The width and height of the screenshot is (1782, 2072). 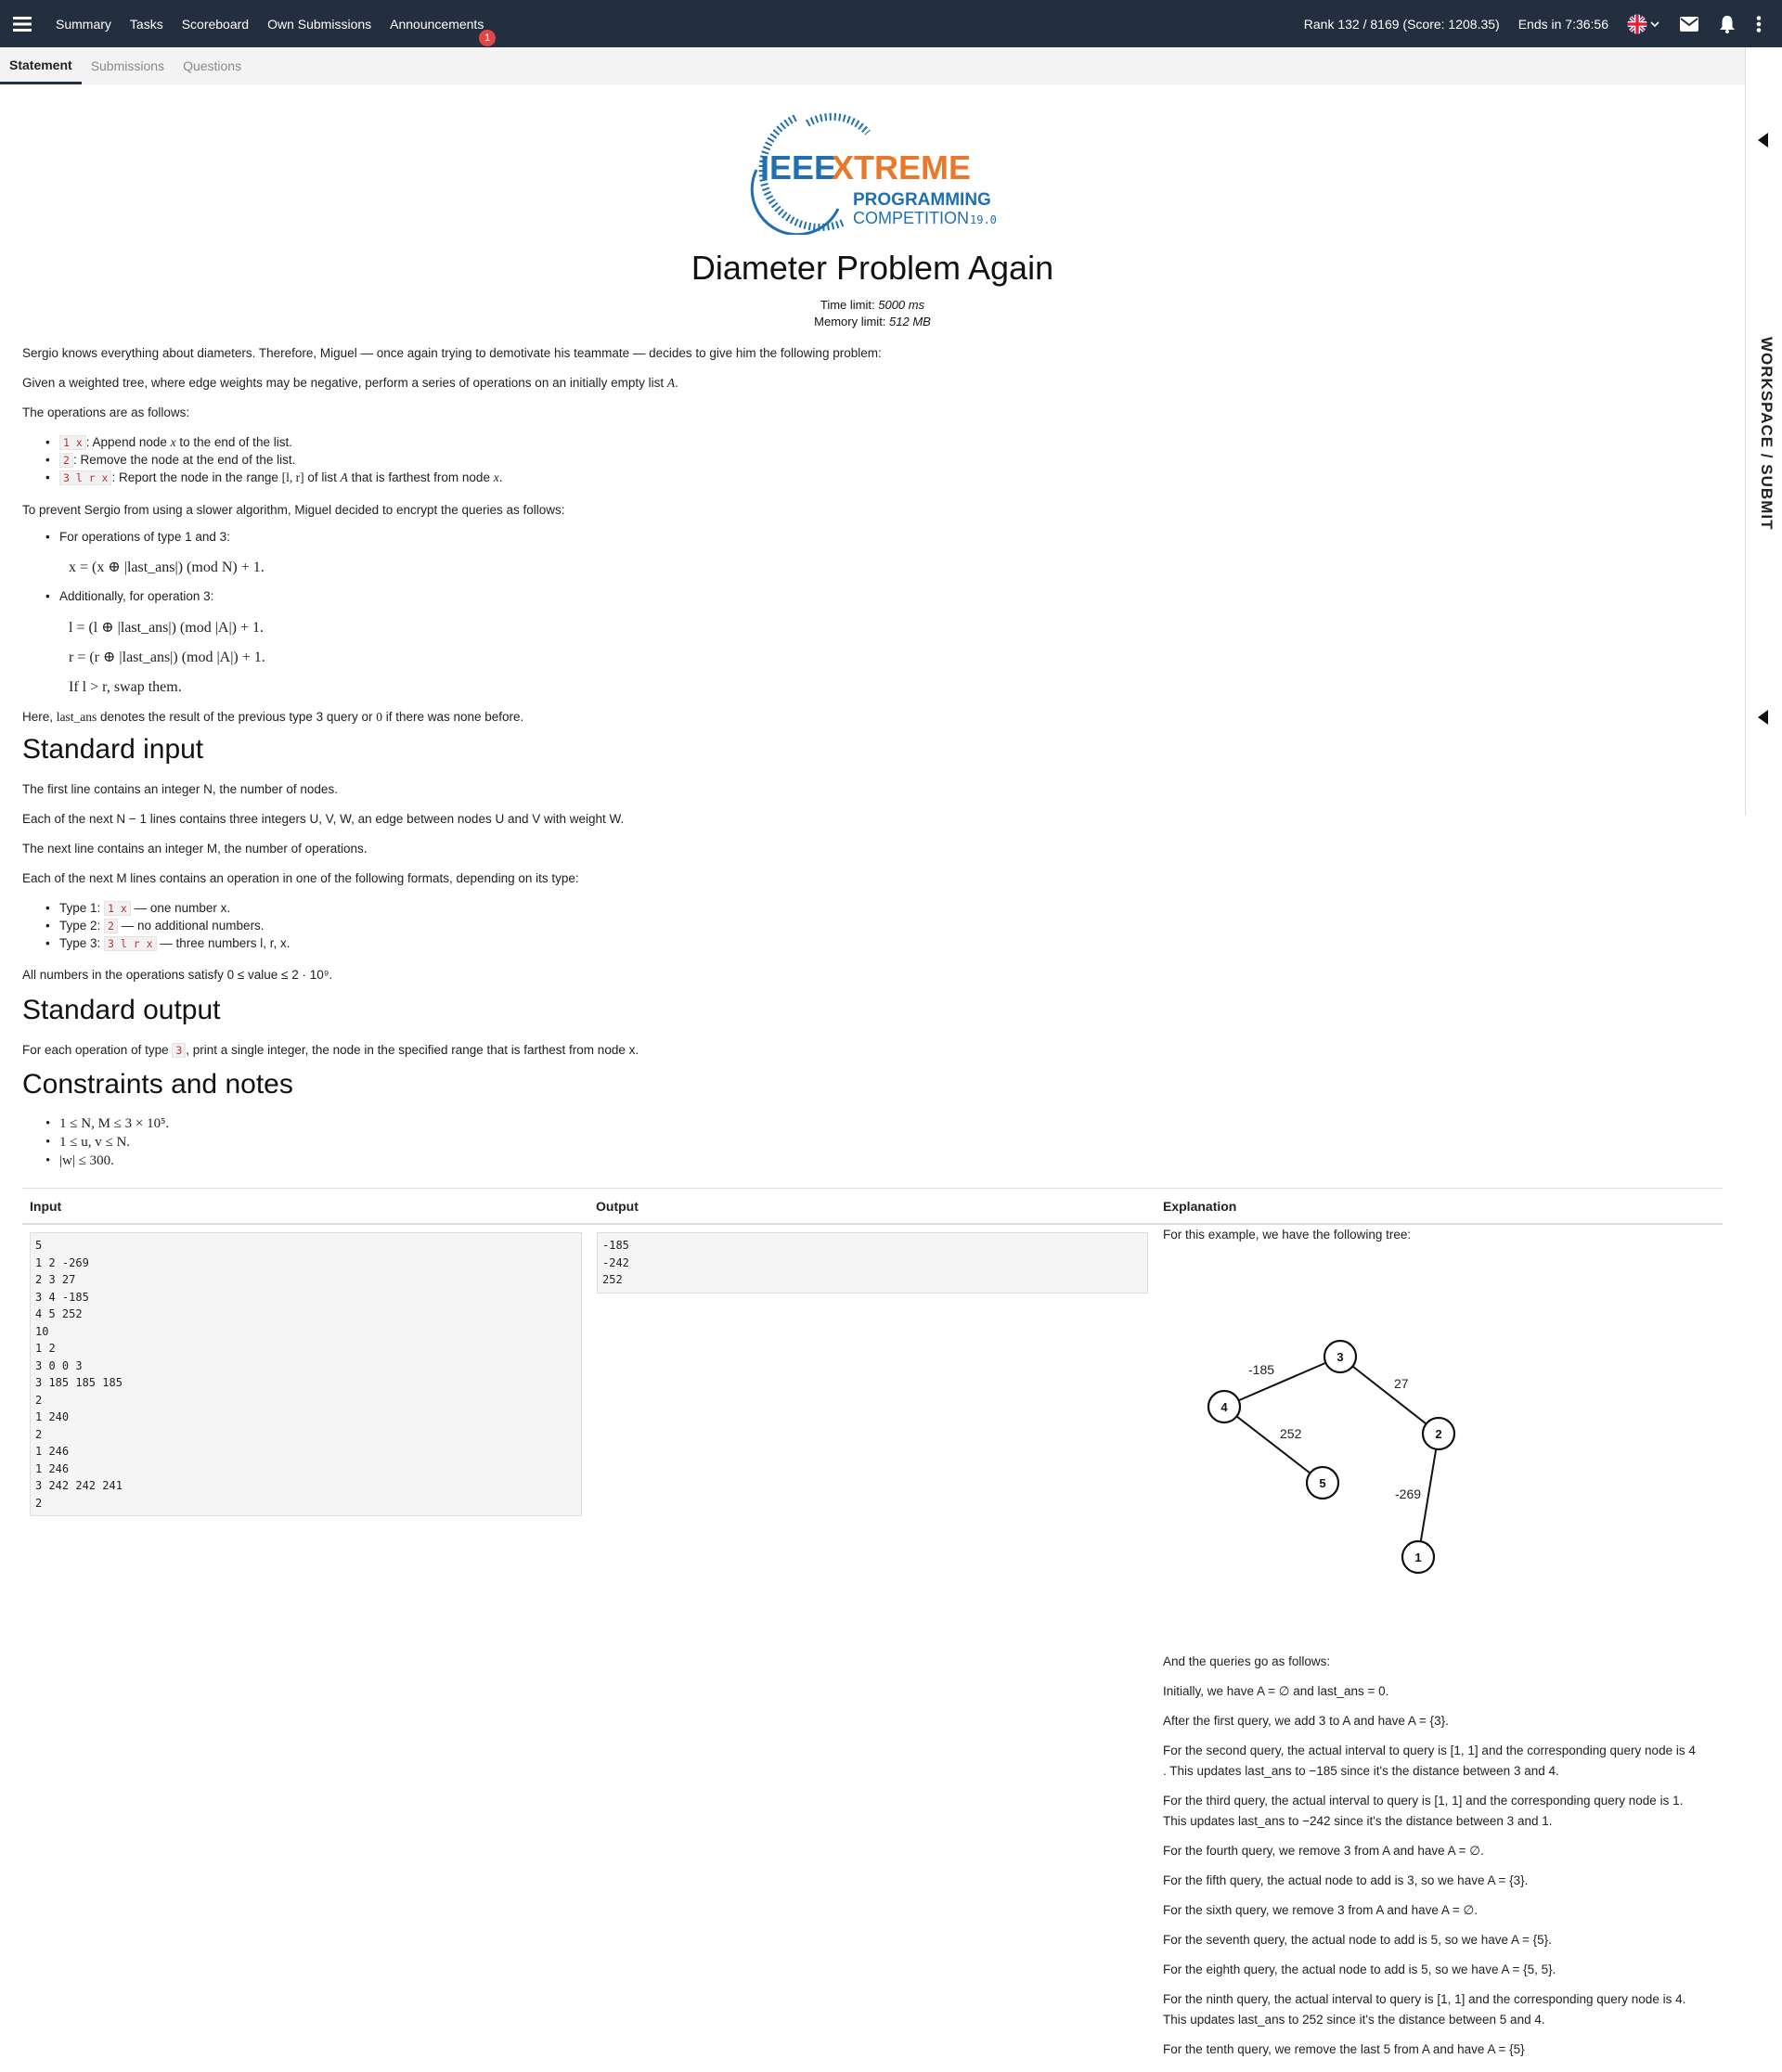 What do you see at coordinates (1401, 24) in the screenshot?
I see `rank-score: Rank 132 / 8169 (Score: 1208.35)` at bounding box center [1401, 24].